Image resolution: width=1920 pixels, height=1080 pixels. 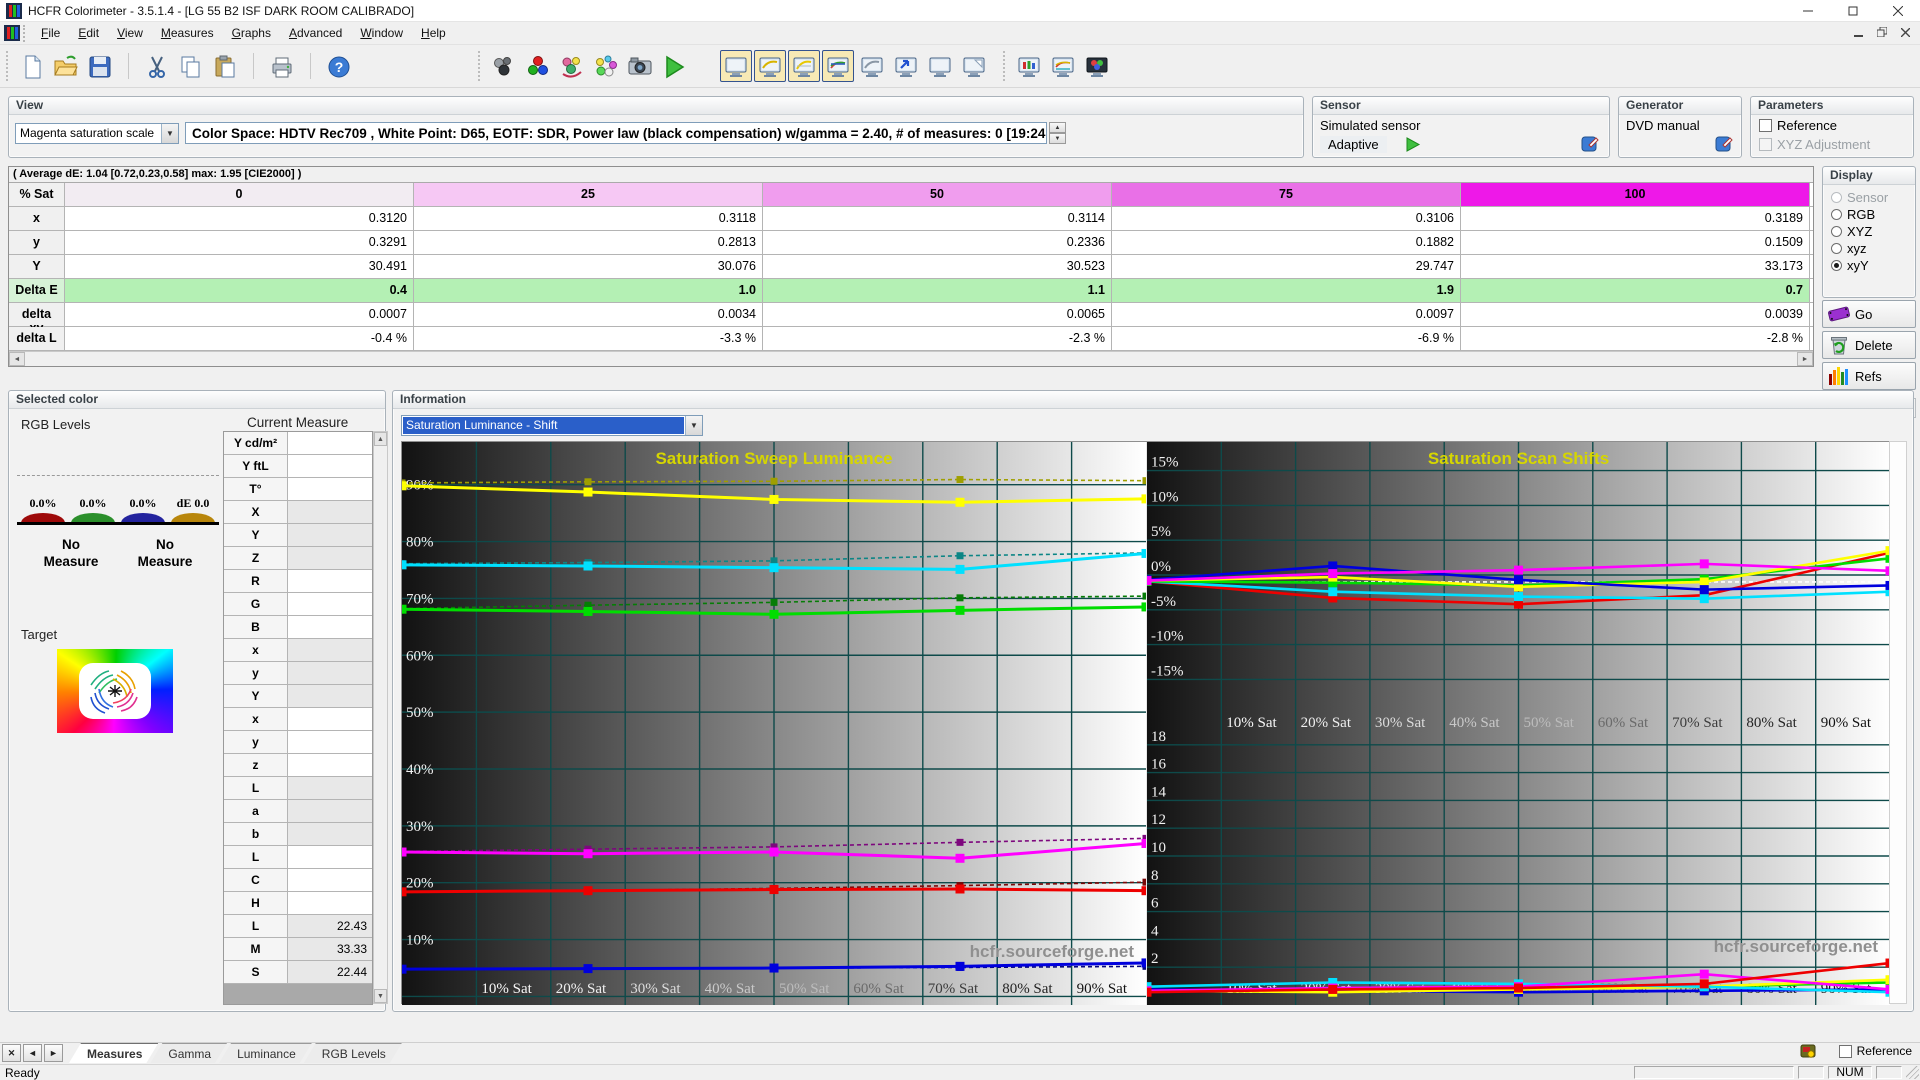 What do you see at coordinates (1286, 218) in the screenshot?
I see `table-cell: 0.3106` at bounding box center [1286, 218].